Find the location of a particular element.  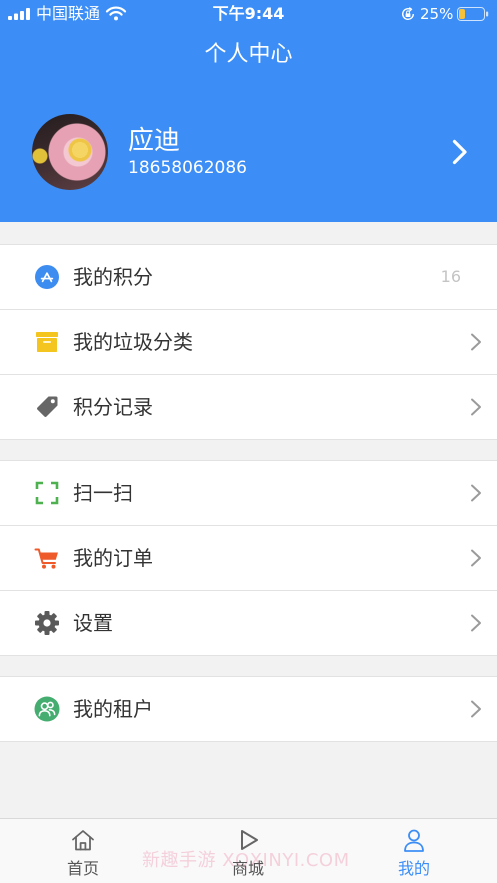

tab-label: 我的 is located at coordinates (413, 868).